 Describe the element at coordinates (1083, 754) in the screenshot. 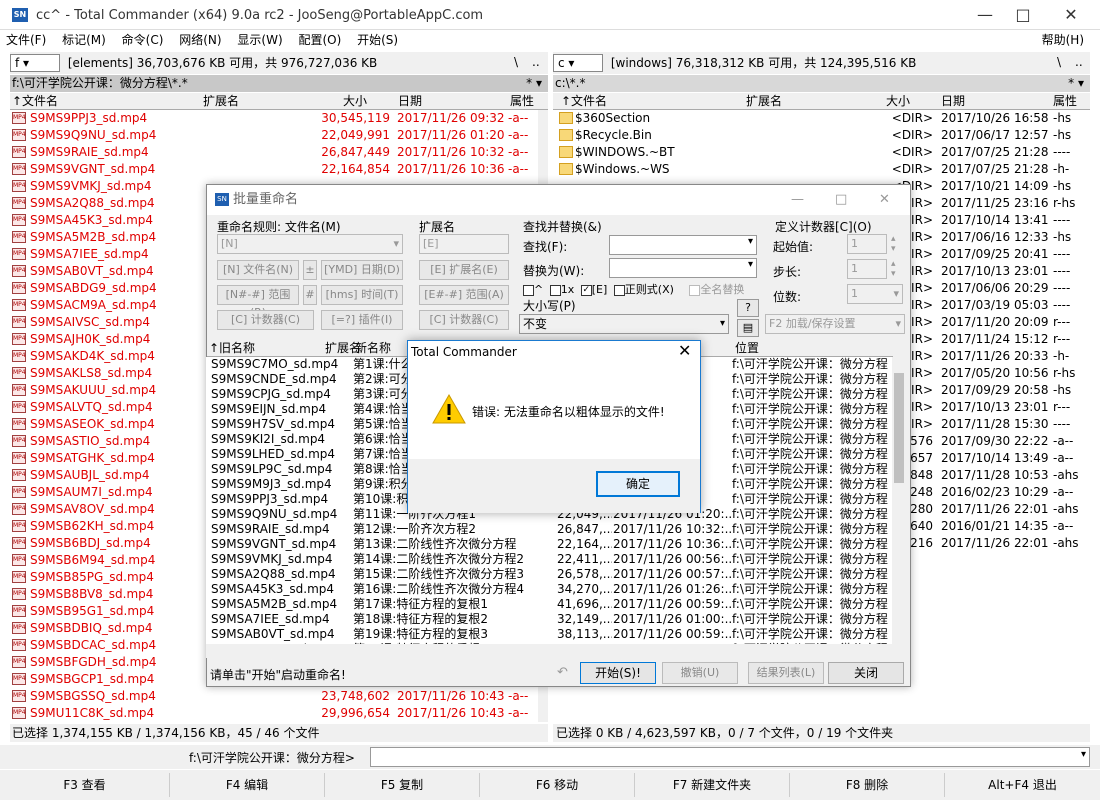

I see `cmd-dropdown-icon: ▾` at that location.